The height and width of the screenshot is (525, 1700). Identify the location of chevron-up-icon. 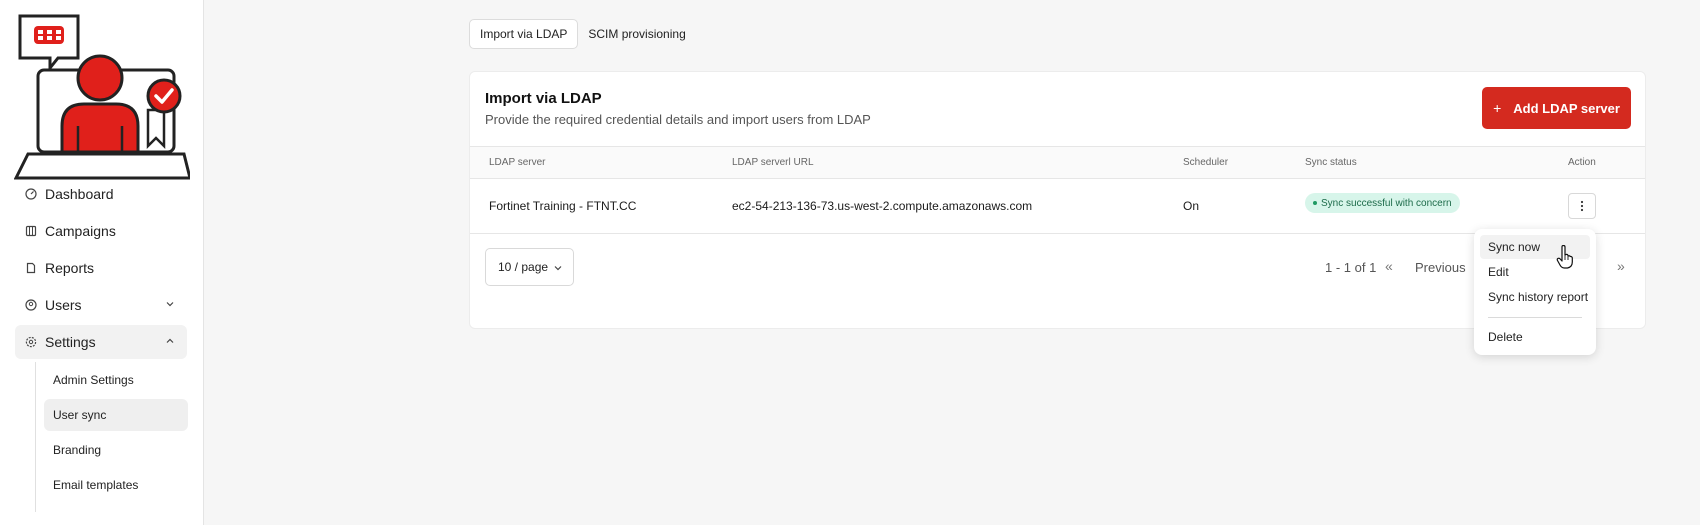
(170, 340).